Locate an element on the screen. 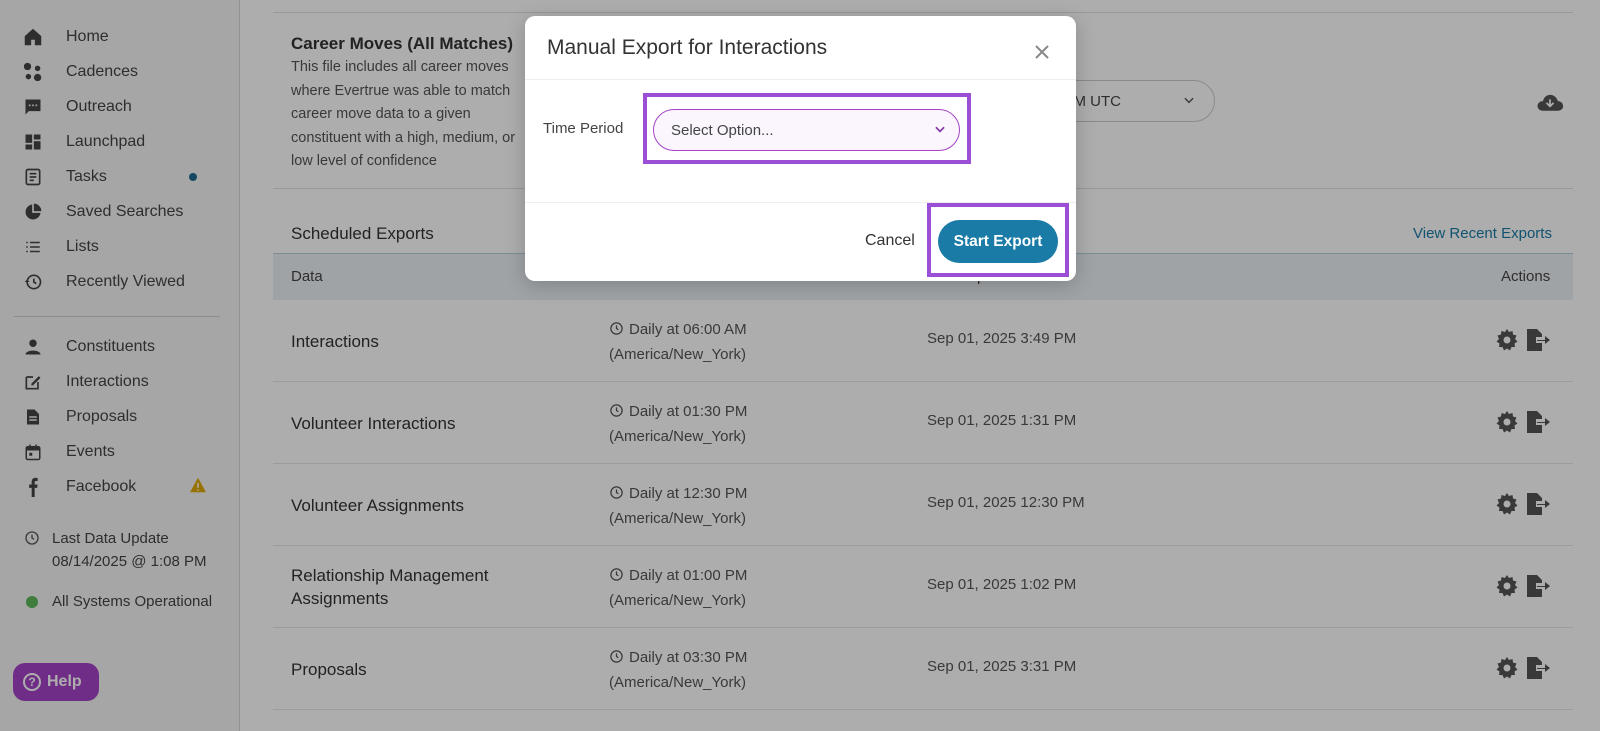  dialog-title: Manual Export for Interactions is located at coordinates (687, 47).